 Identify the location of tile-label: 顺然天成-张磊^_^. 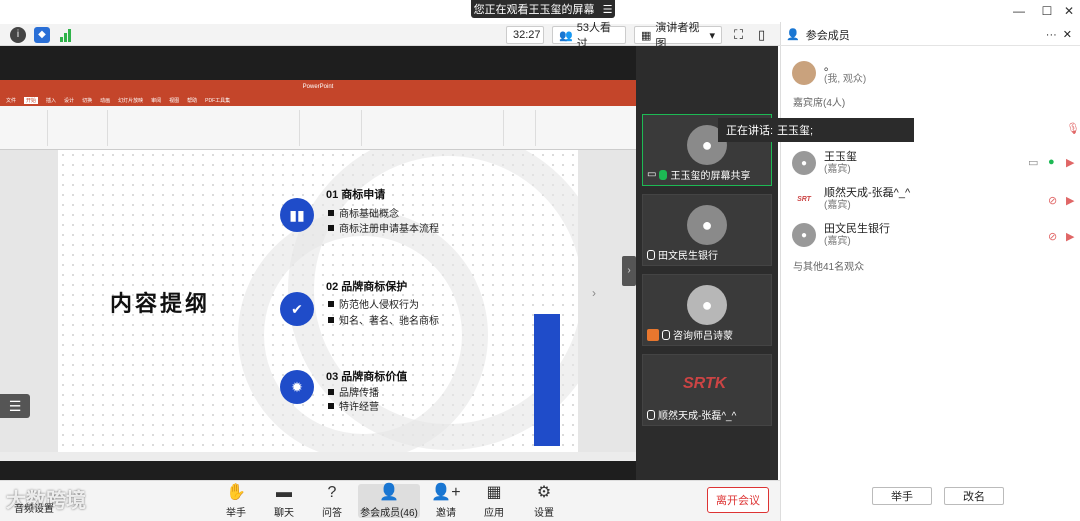
(691, 414).